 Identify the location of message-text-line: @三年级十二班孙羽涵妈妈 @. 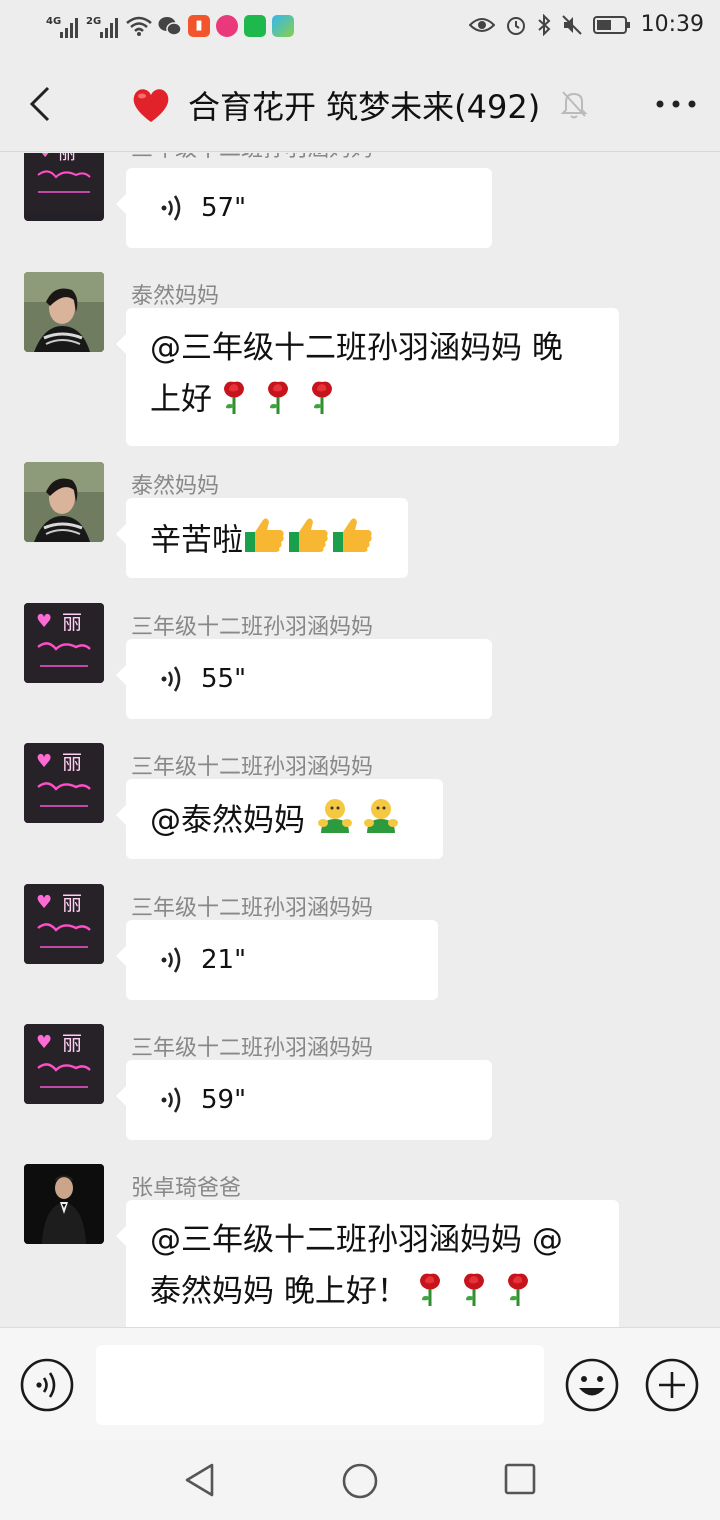
(356, 1240).